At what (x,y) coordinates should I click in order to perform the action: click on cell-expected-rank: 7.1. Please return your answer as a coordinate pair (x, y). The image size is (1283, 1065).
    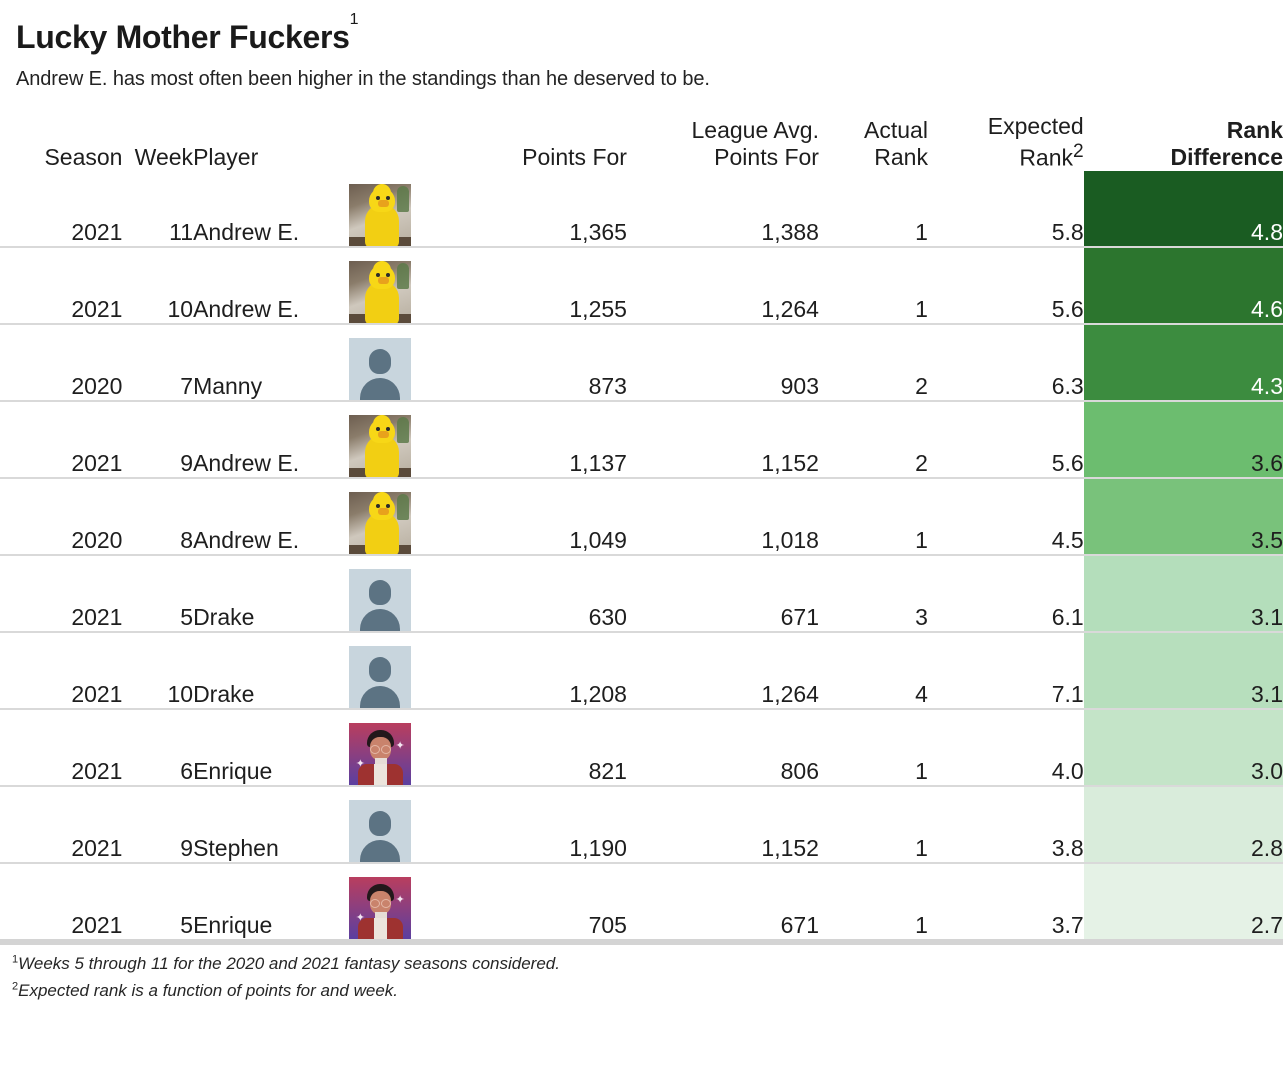
    Looking at the image, I should click on (1005, 670).